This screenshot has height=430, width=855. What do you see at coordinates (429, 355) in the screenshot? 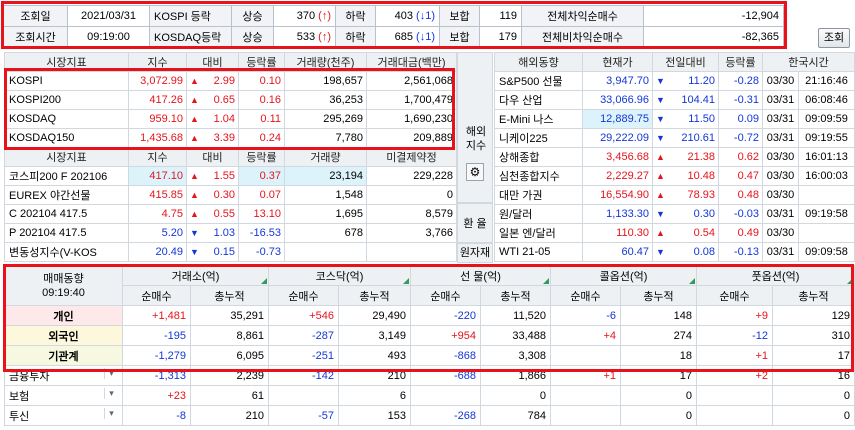
I see `investor-row: 기관계 -1,279 6,095 -251 493 -868 3,308 18 +1 17` at bounding box center [429, 355].